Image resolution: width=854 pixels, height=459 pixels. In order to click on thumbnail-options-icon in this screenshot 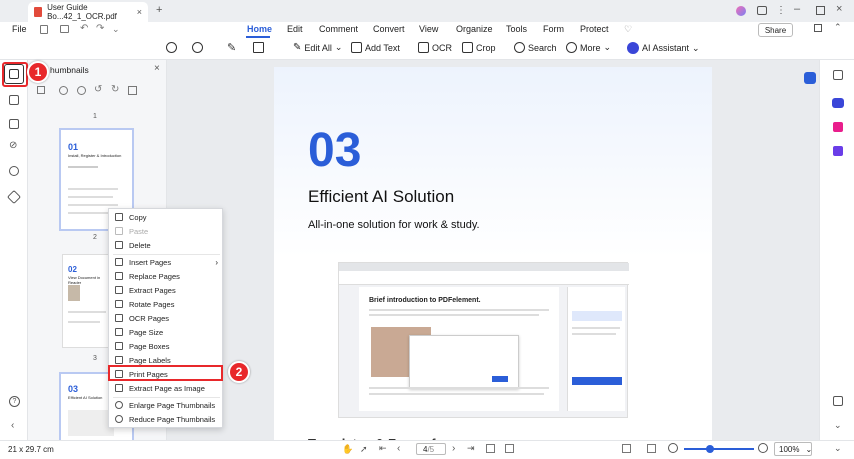, I will do `click(41, 90)`.